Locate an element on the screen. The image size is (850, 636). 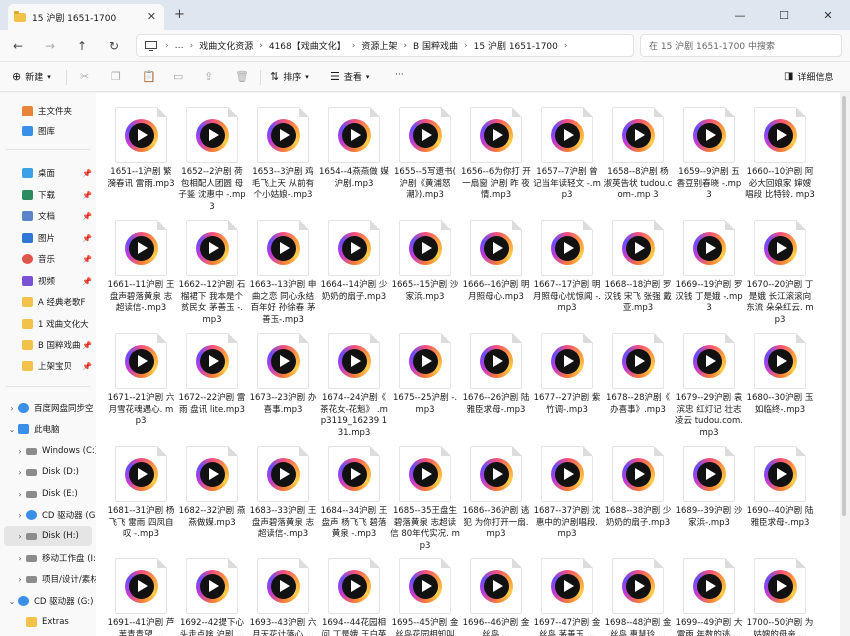
minimize-button: — is located at coordinates (740, 15).